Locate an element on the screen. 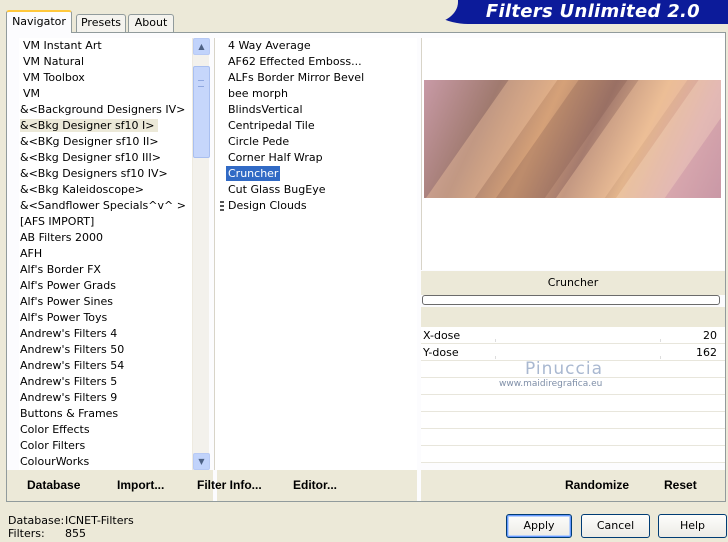 The width and height of the screenshot is (728, 542). parameter-panel: X-dose 20 Y-dose 162 is located at coordinates (573, 398).